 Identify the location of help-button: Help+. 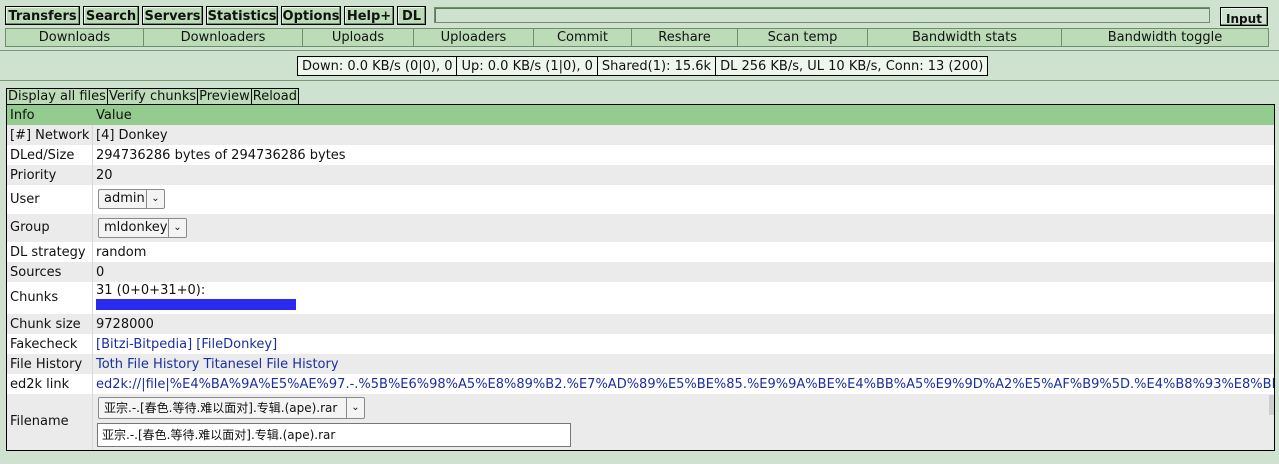
(369, 15).